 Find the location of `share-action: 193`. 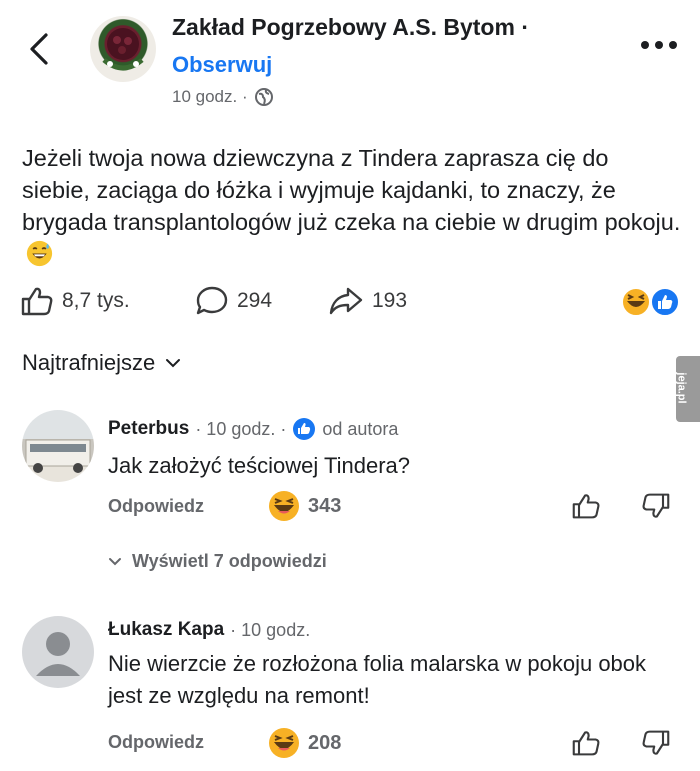

share-action: 193 is located at coordinates (367, 301).